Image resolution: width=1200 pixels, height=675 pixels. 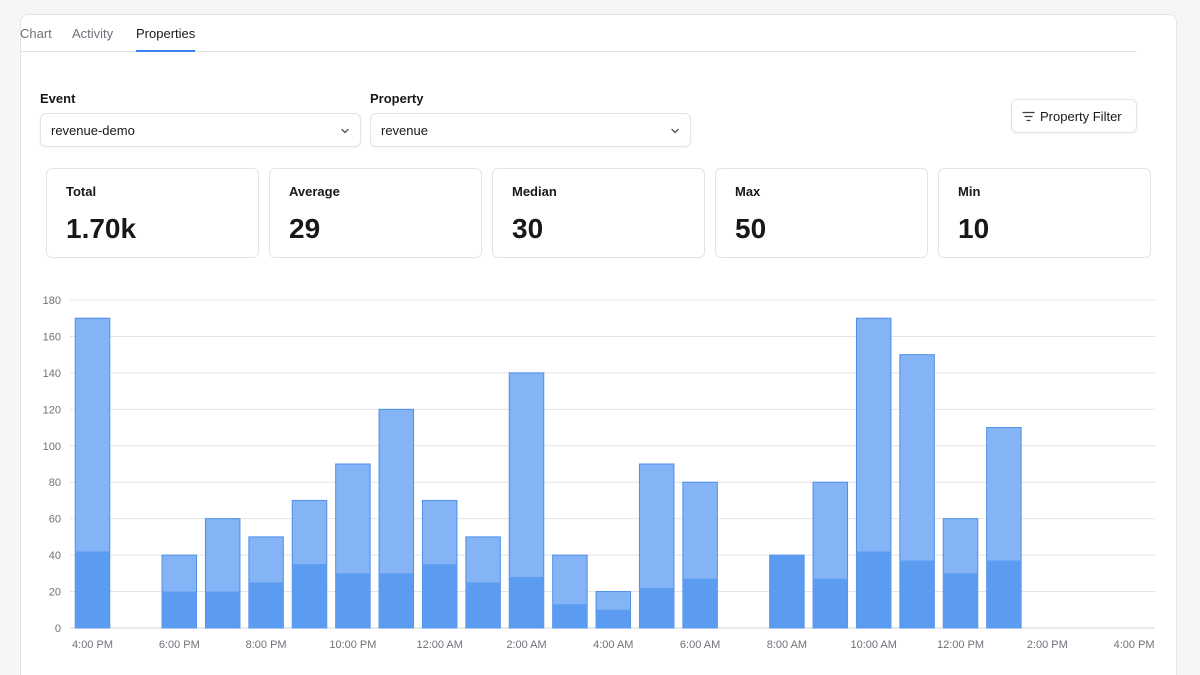 I want to click on y-tick-label: 100, so click(x=52, y=447).